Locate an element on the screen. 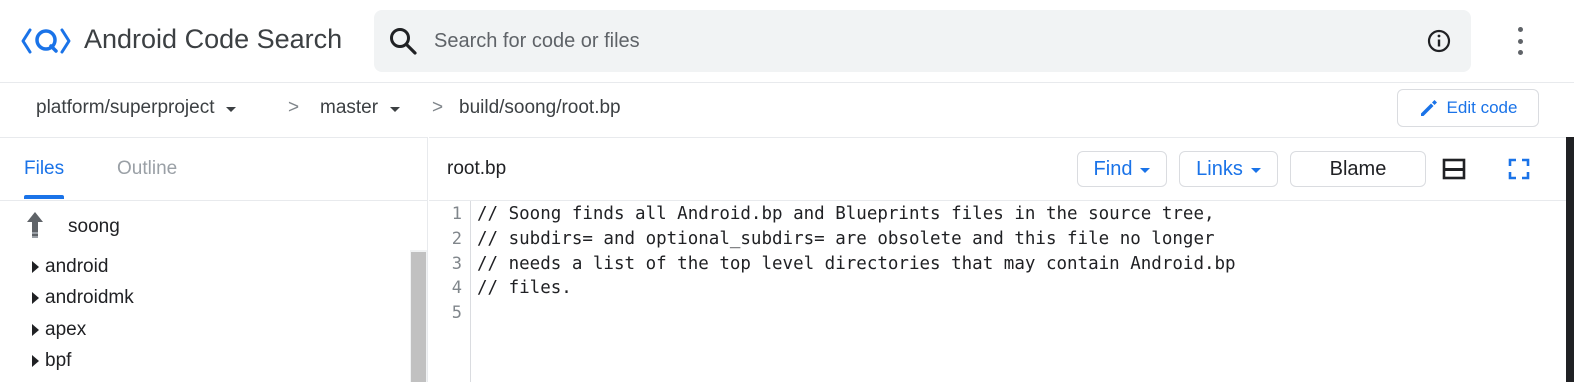 The width and height of the screenshot is (1574, 382). tree-item-android: android is located at coordinates (70, 267).